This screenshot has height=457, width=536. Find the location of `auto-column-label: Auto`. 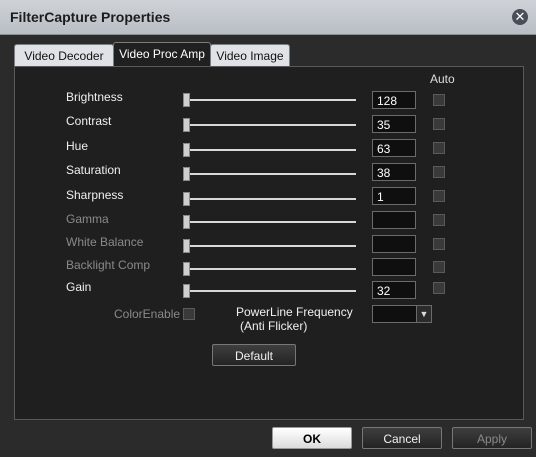

auto-column-label: Auto is located at coordinates (442, 79).